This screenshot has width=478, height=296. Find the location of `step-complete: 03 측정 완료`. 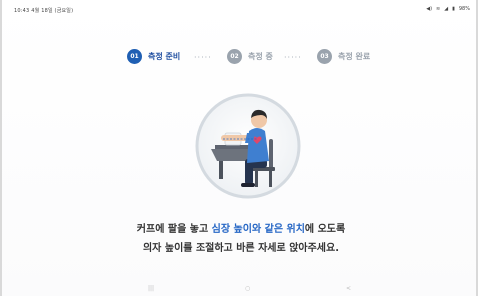

step-complete: 03 측정 완료 is located at coordinates (343, 56).